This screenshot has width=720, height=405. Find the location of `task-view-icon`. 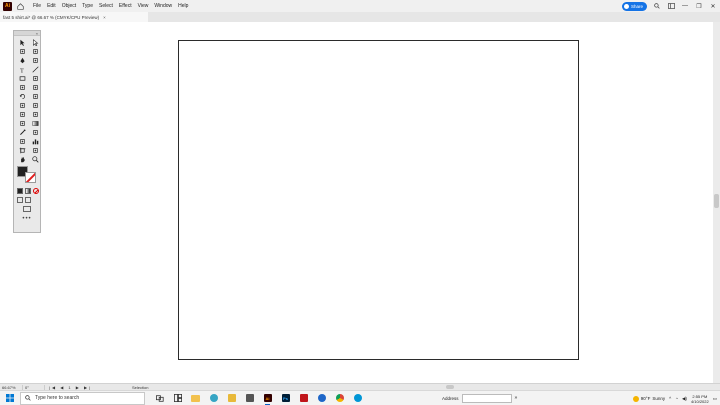

task-view-icon is located at coordinates (159, 398).